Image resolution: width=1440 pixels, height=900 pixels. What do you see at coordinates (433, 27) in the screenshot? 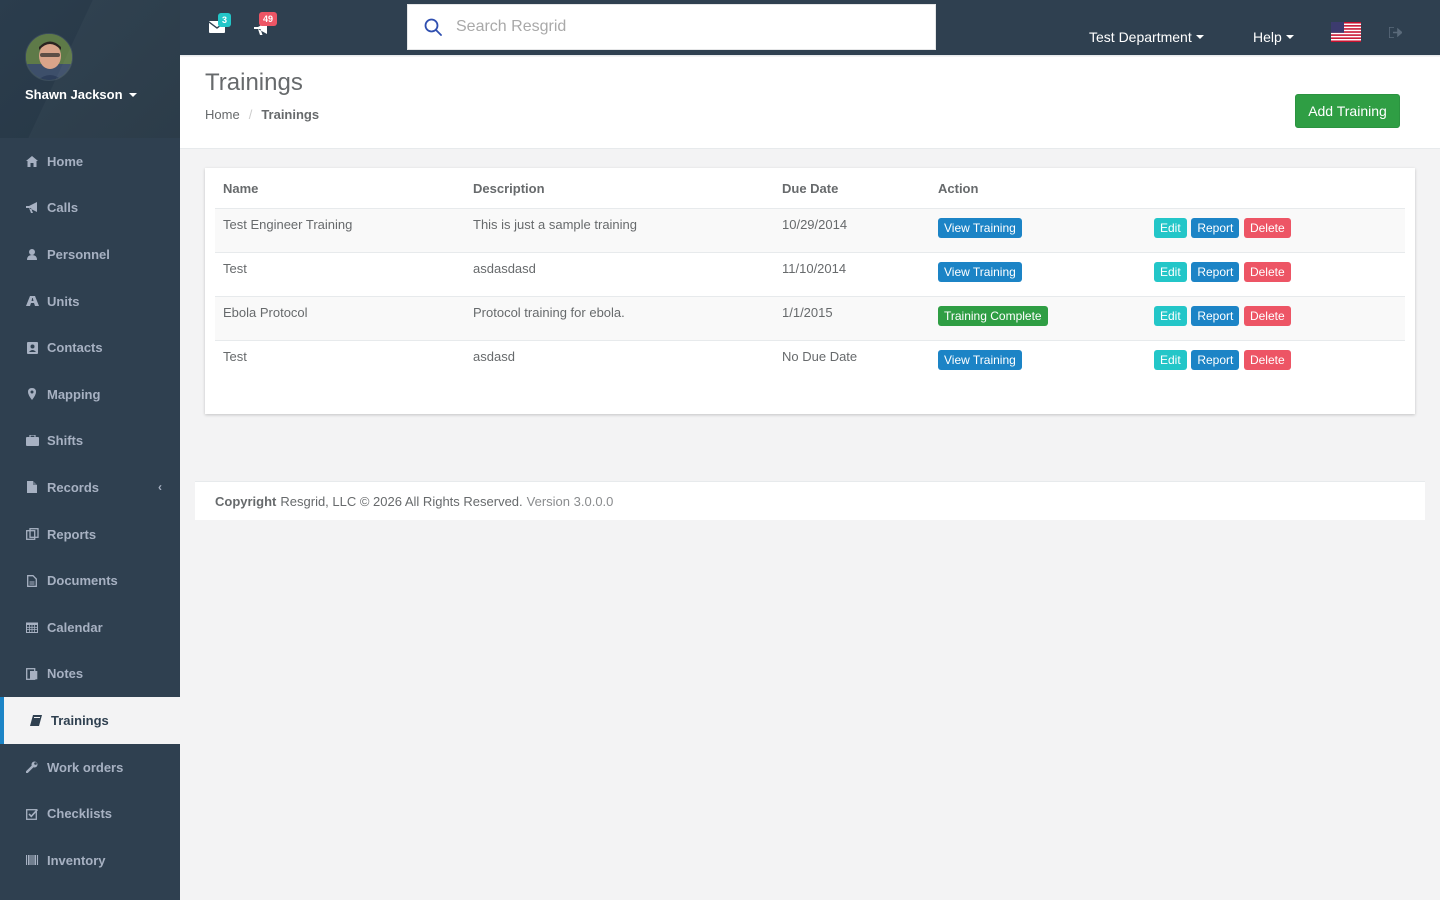
I see `search-icon` at bounding box center [433, 27].